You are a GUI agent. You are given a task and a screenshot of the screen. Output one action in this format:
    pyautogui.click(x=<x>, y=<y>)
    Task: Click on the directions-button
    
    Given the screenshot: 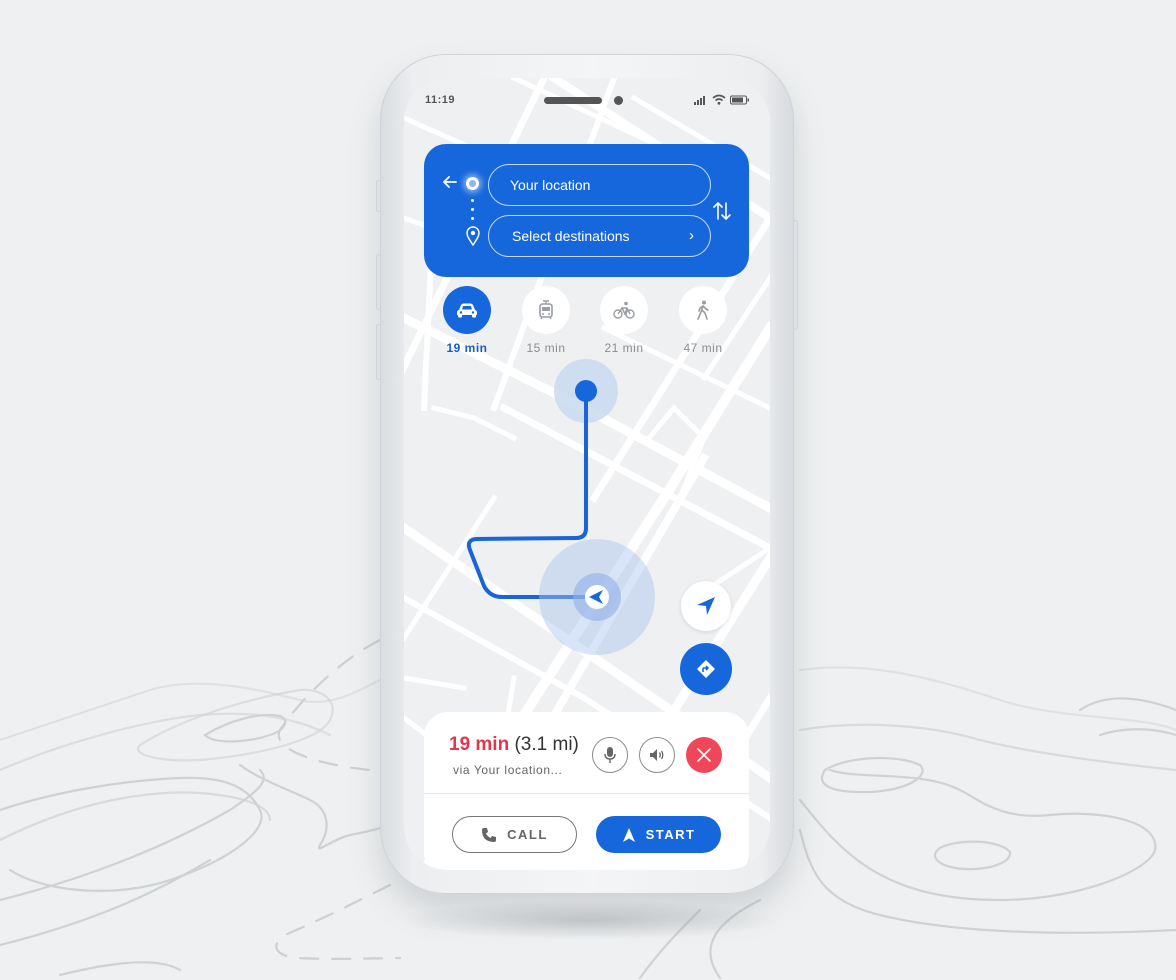 What is the action you would take?
    pyautogui.click(x=706, y=669)
    